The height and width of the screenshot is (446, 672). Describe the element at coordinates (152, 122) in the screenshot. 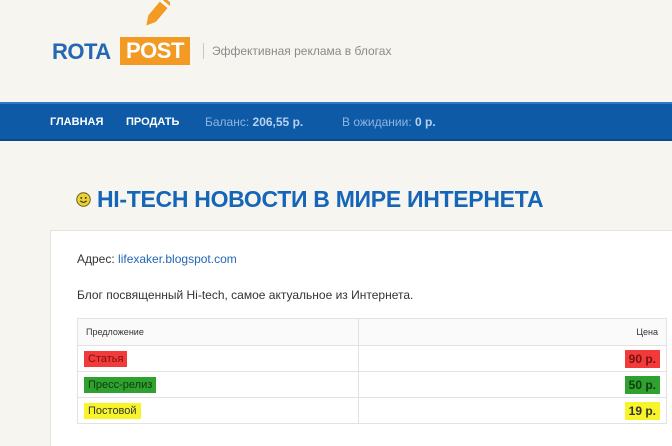

I see `nav-item-sell: ПРОДАТЬ` at that location.